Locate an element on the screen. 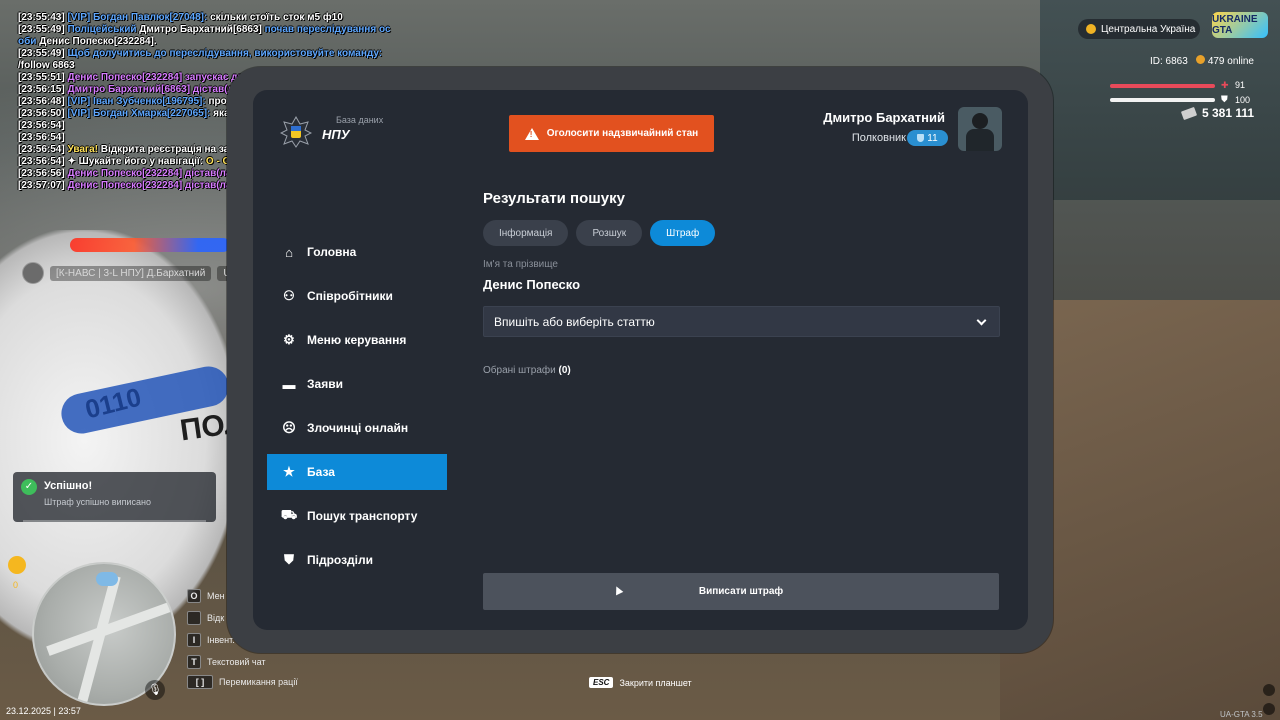 The image size is (1280, 720). close-tablet-label: Закрити планшет is located at coordinates (655, 682).